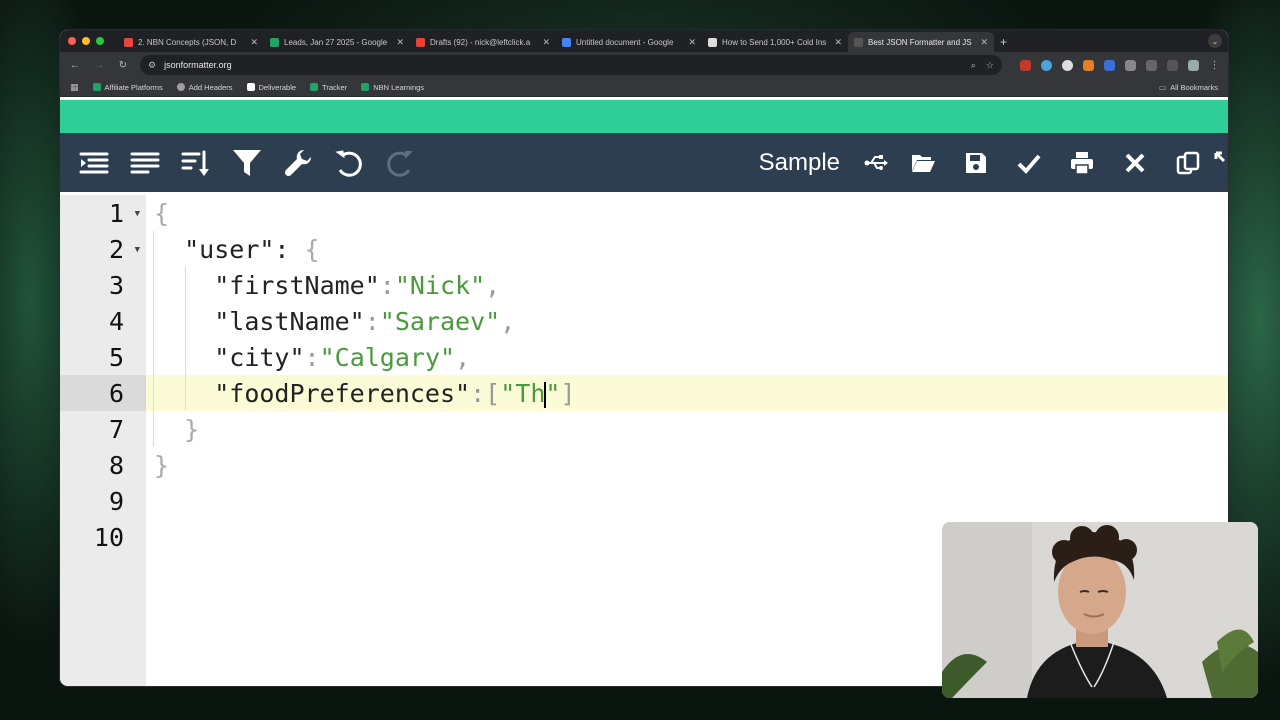  What do you see at coordinates (152, 65) in the screenshot?
I see `site-info-icon: ⚙` at bounding box center [152, 65].